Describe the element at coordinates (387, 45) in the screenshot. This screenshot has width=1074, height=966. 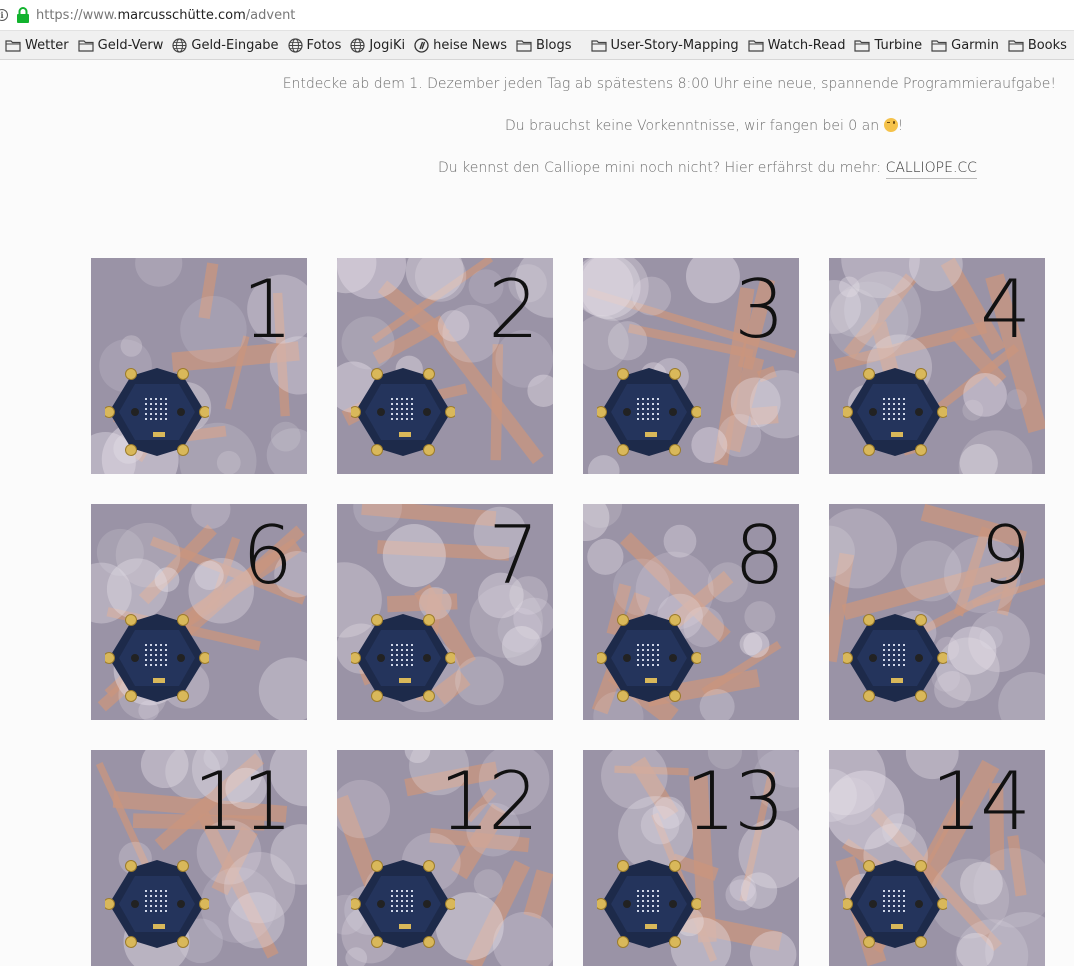
I see `bookmark-label: JogiKi` at that location.